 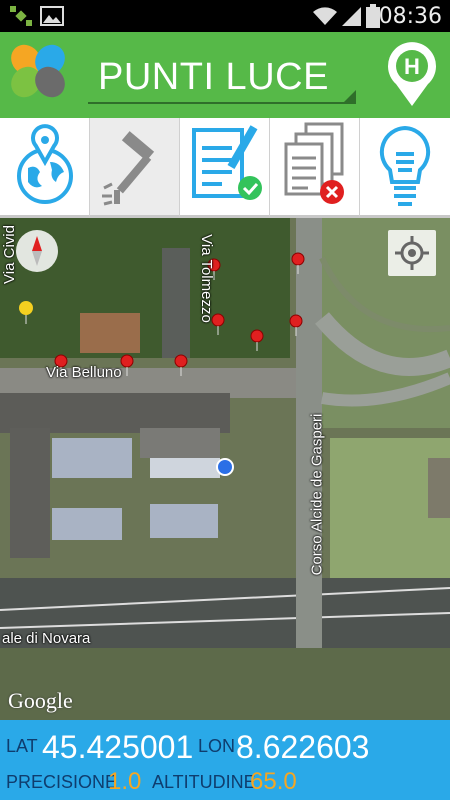 I want to click on tool-locate-button, so click(x=45, y=168).